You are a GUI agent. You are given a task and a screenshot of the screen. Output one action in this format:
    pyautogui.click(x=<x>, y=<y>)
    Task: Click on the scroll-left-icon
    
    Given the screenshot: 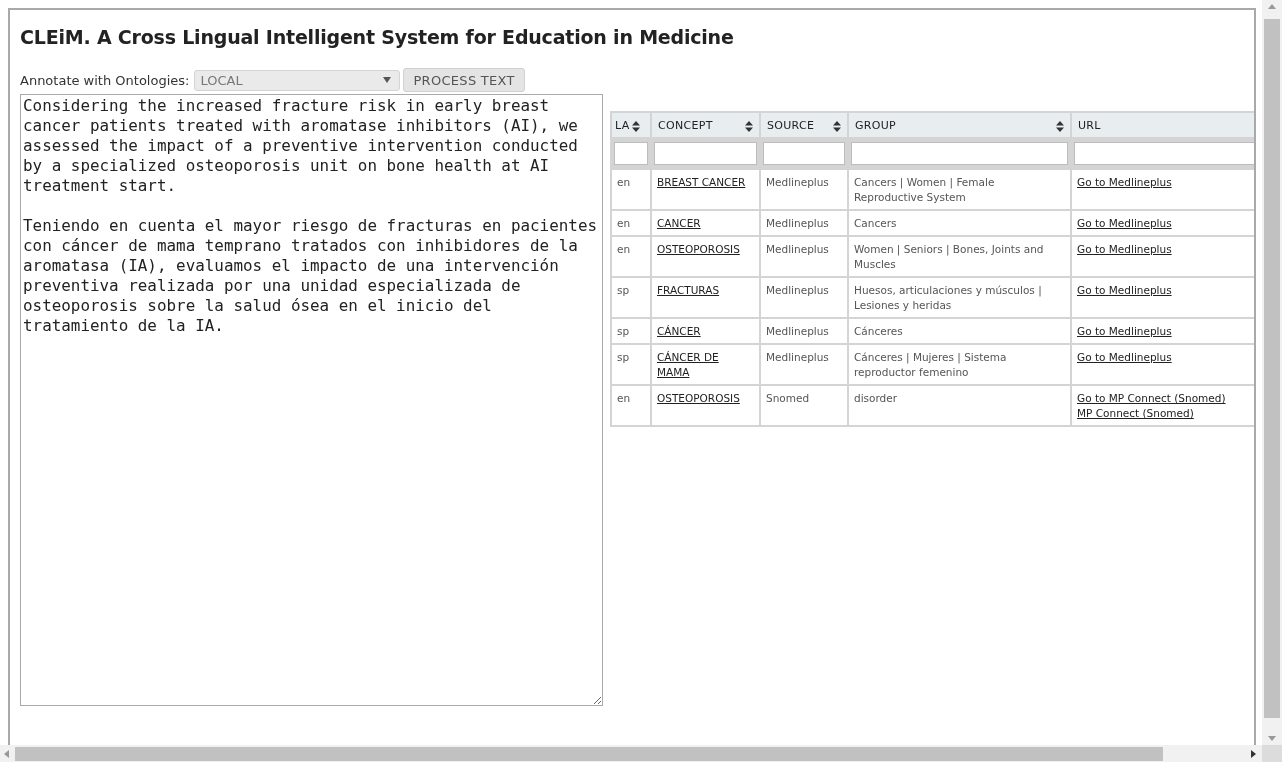 What is the action you would take?
    pyautogui.click(x=6, y=753)
    